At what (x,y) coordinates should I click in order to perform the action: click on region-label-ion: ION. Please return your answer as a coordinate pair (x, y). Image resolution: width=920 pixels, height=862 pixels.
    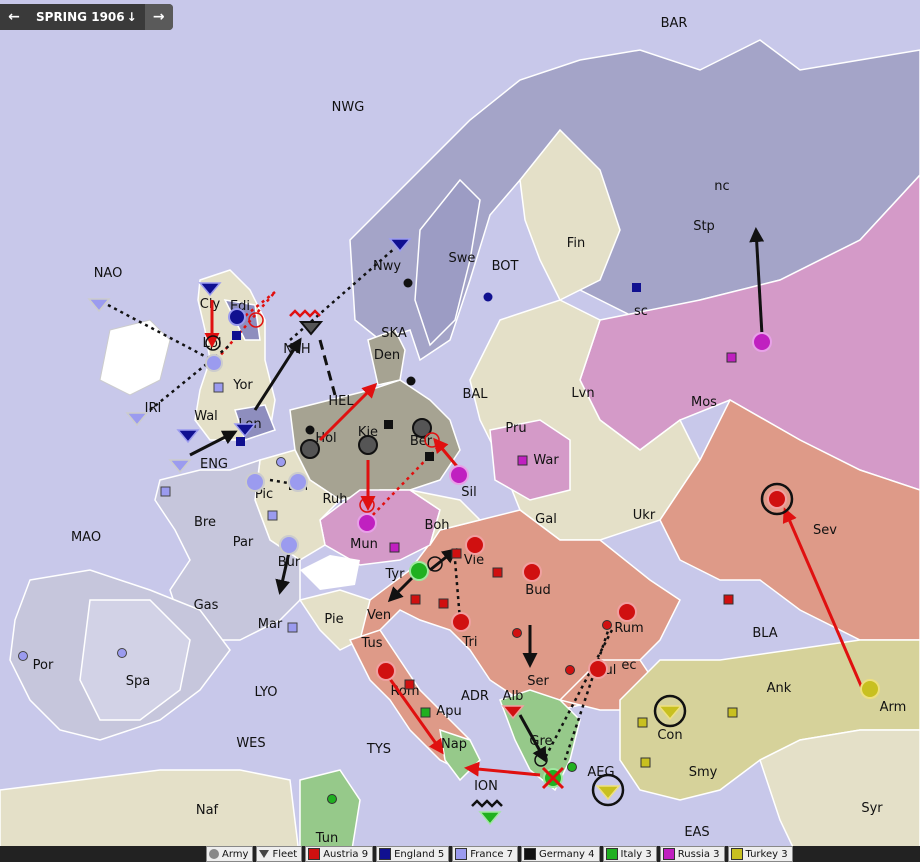
    Looking at the image, I should click on (486, 786).